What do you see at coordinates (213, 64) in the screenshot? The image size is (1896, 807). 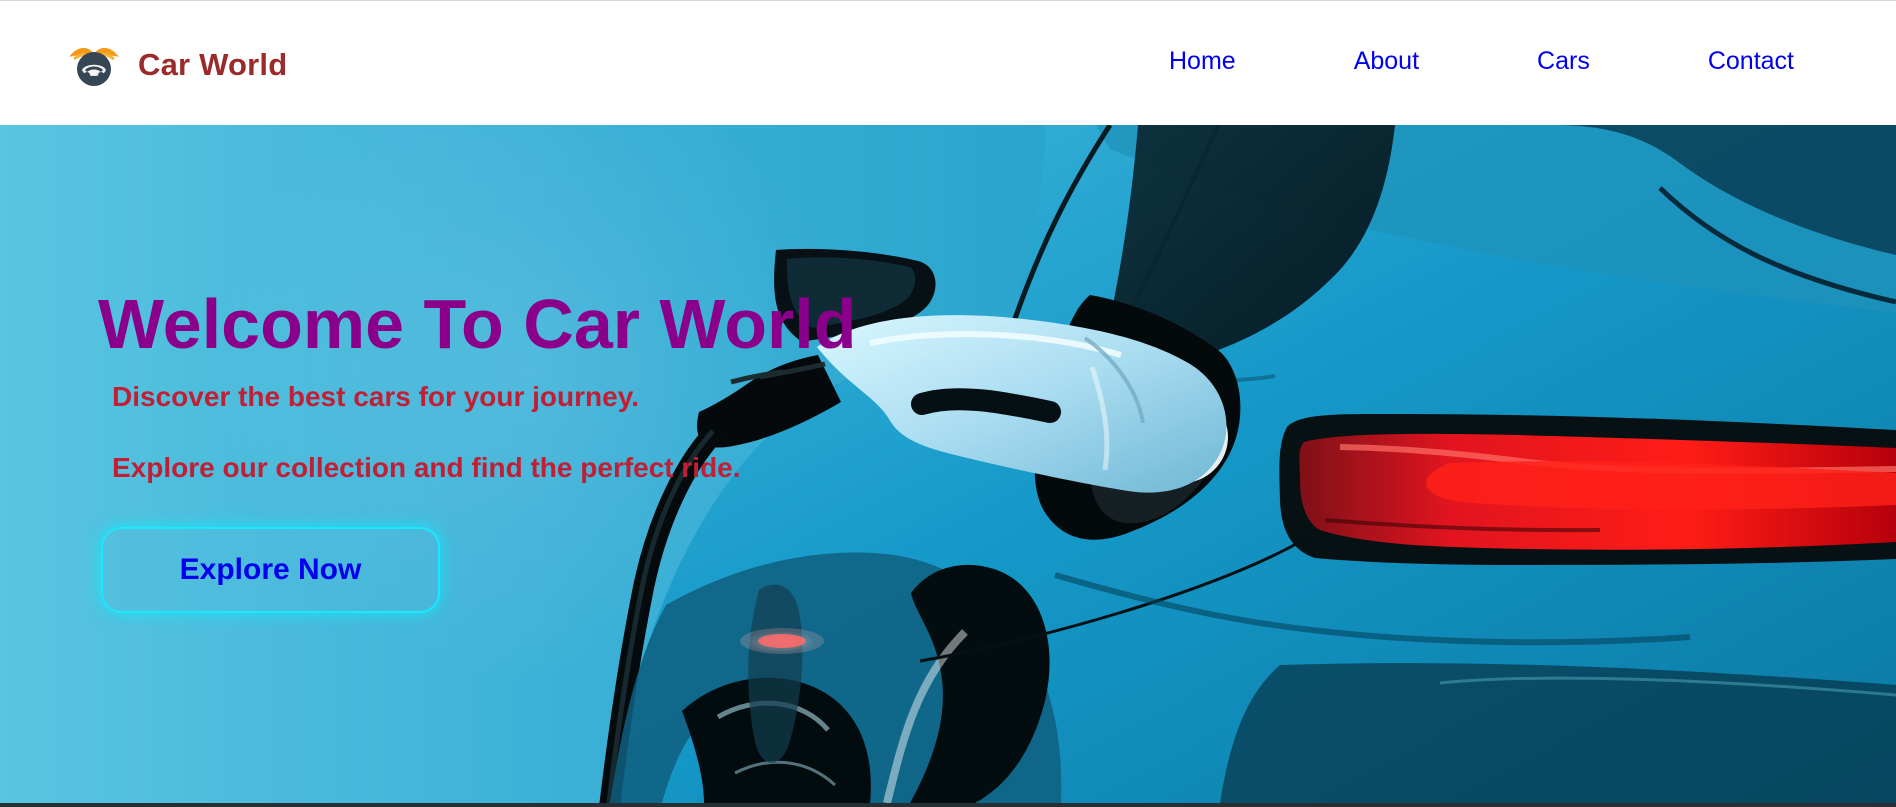 I see `brand-name: Car World` at bounding box center [213, 64].